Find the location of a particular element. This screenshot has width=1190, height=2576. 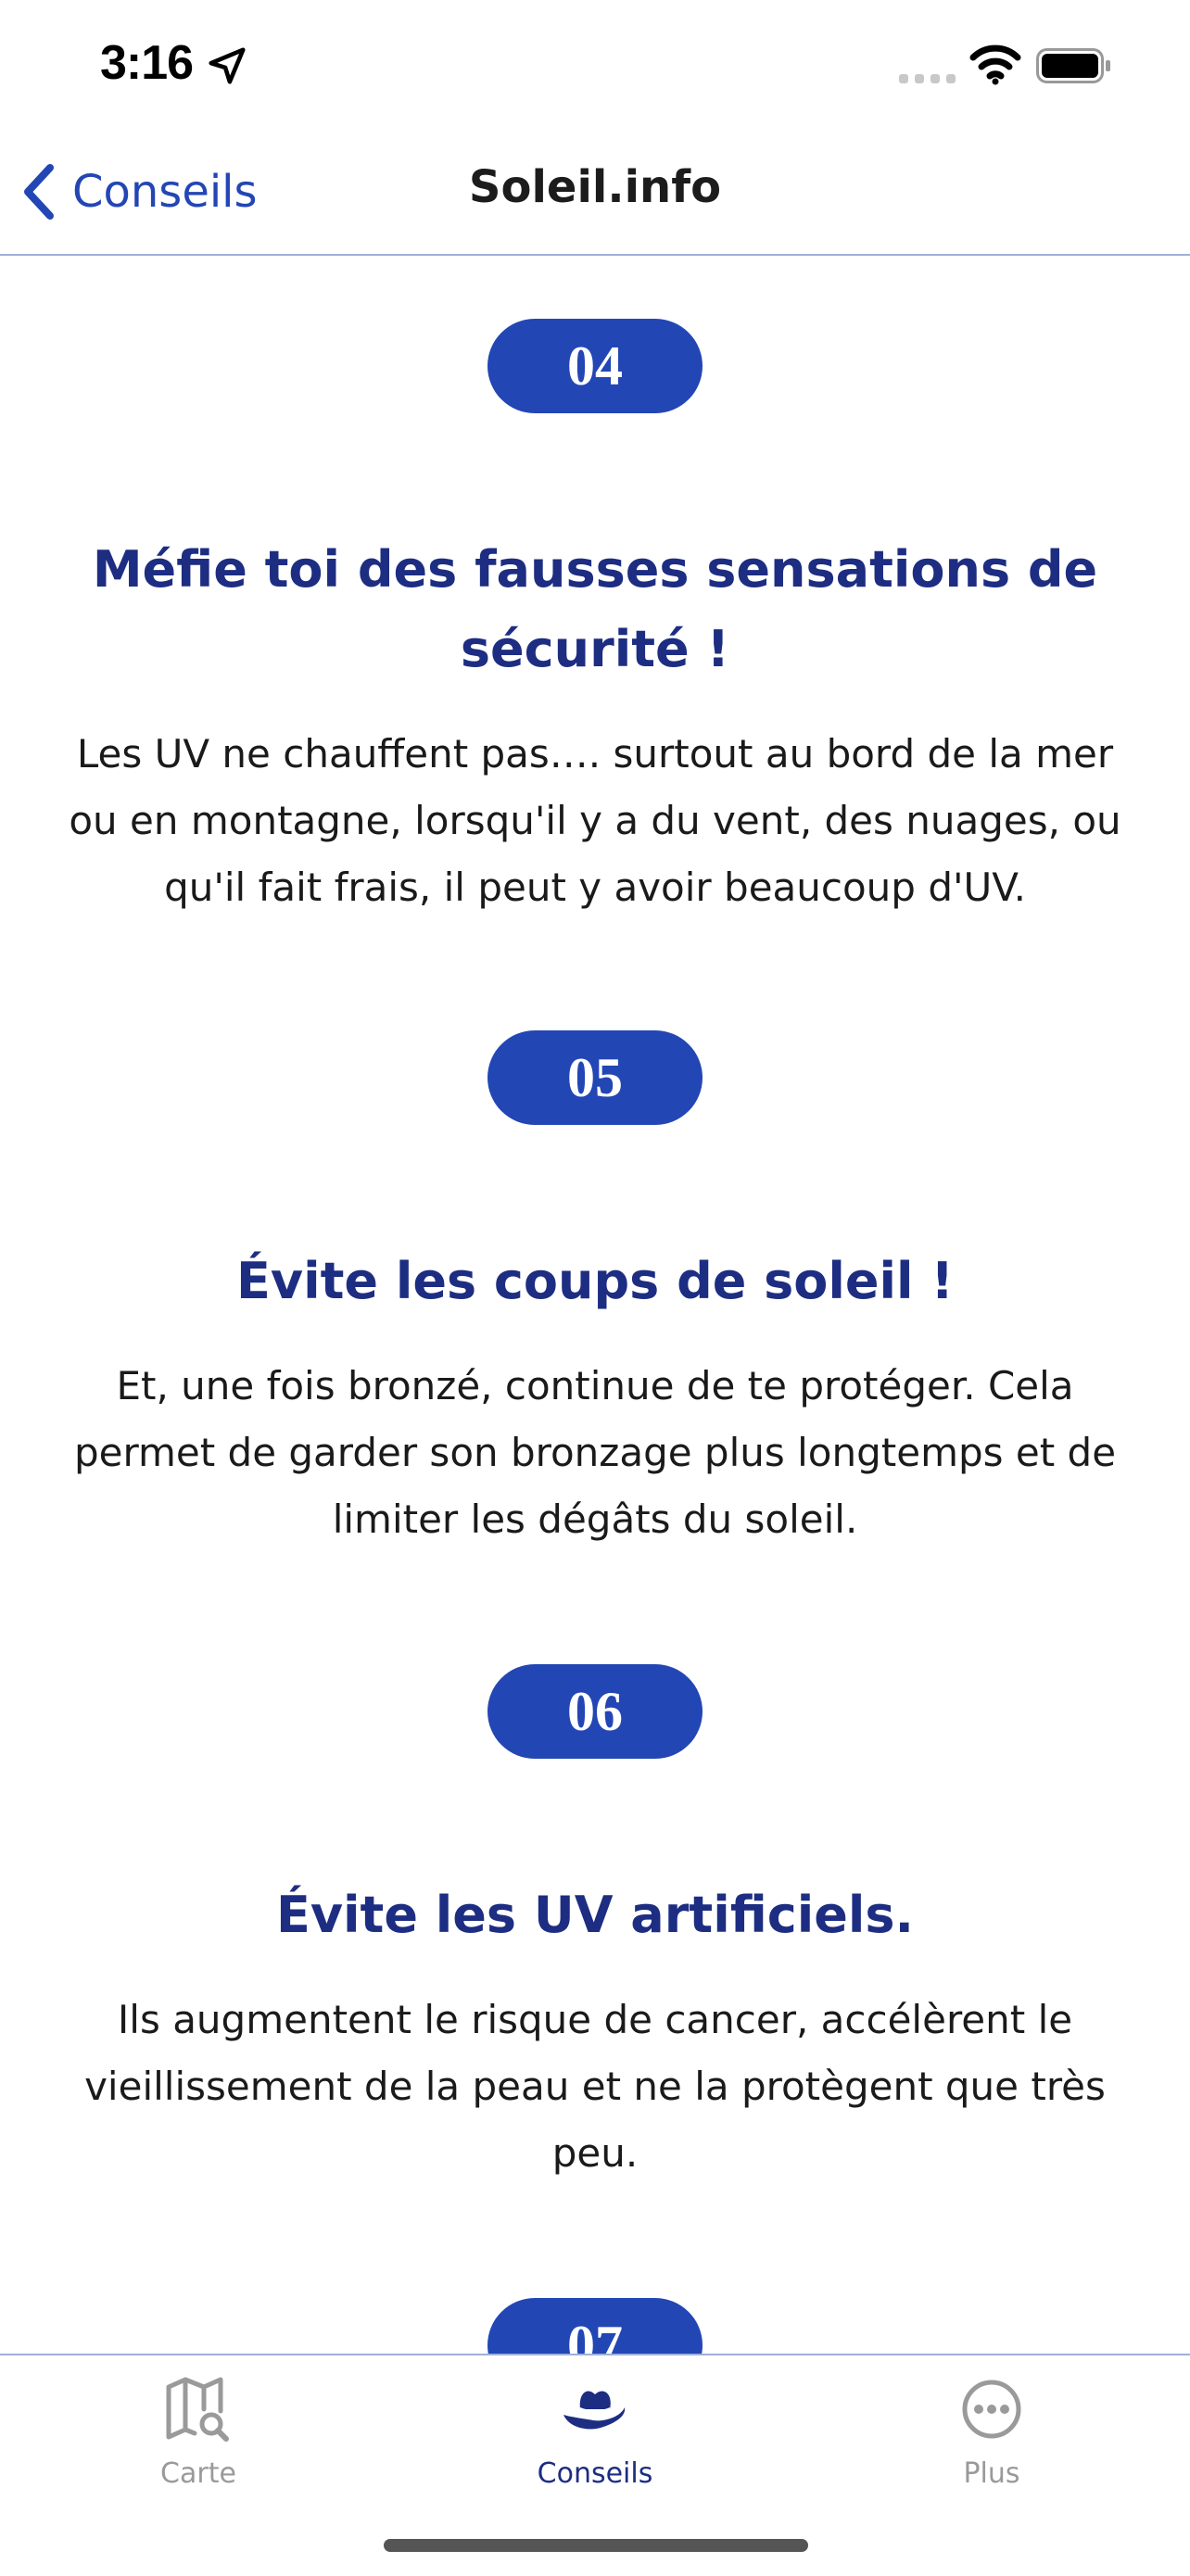

tab-plus: Plus is located at coordinates (992, 2432).